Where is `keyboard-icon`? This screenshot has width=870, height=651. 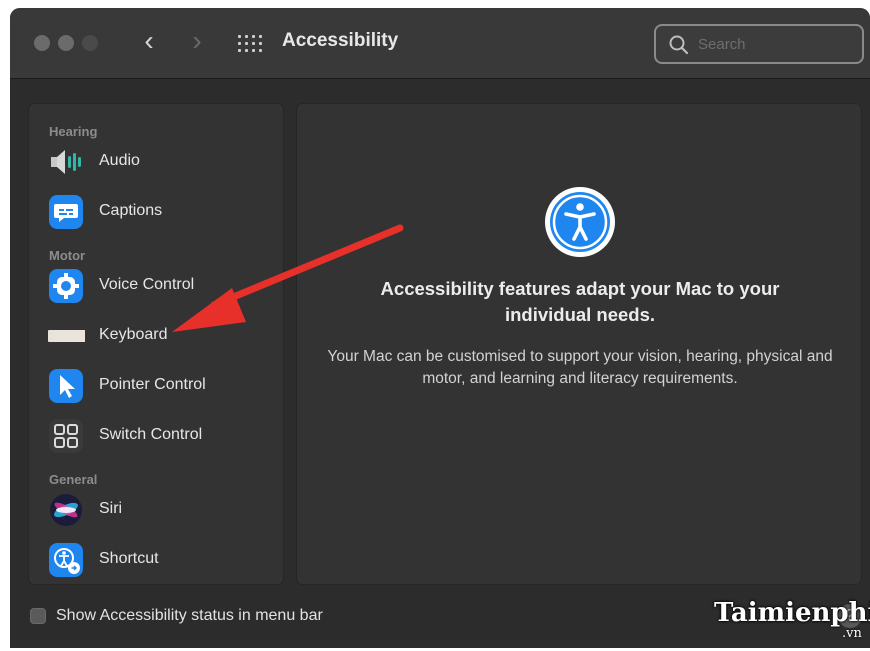
keyboard-icon is located at coordinates (66, 336).